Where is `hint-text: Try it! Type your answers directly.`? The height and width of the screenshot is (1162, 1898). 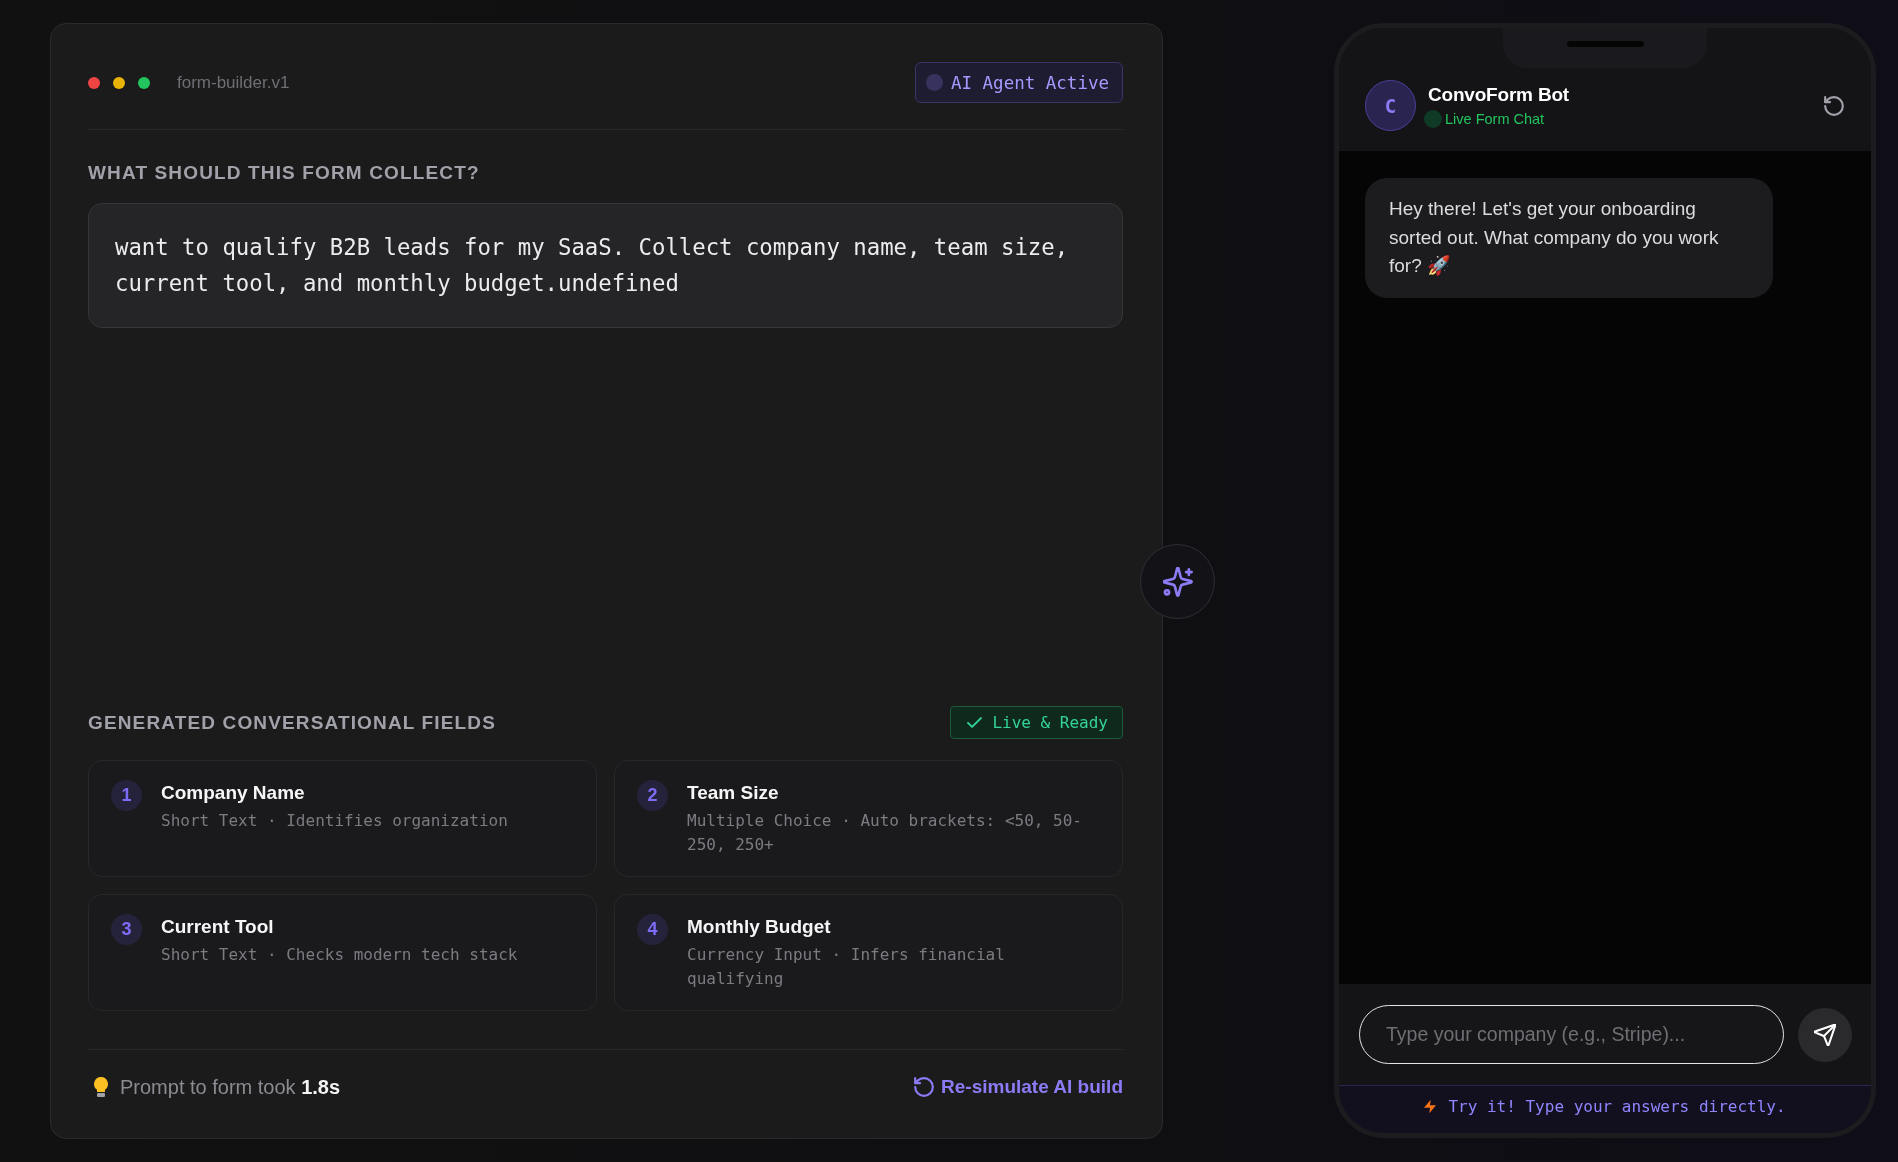 hint-text: Try it! Type your answers directly. is located at coordinates (1617, 1106).